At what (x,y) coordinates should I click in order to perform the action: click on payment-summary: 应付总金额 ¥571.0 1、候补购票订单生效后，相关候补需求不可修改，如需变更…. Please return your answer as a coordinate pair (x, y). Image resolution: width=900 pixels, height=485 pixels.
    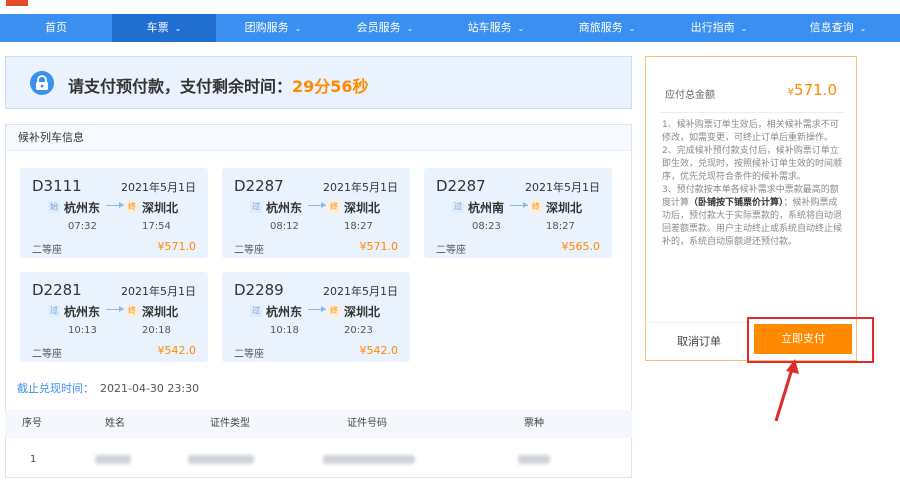
    Looking at the image, I should click on (751, 208).